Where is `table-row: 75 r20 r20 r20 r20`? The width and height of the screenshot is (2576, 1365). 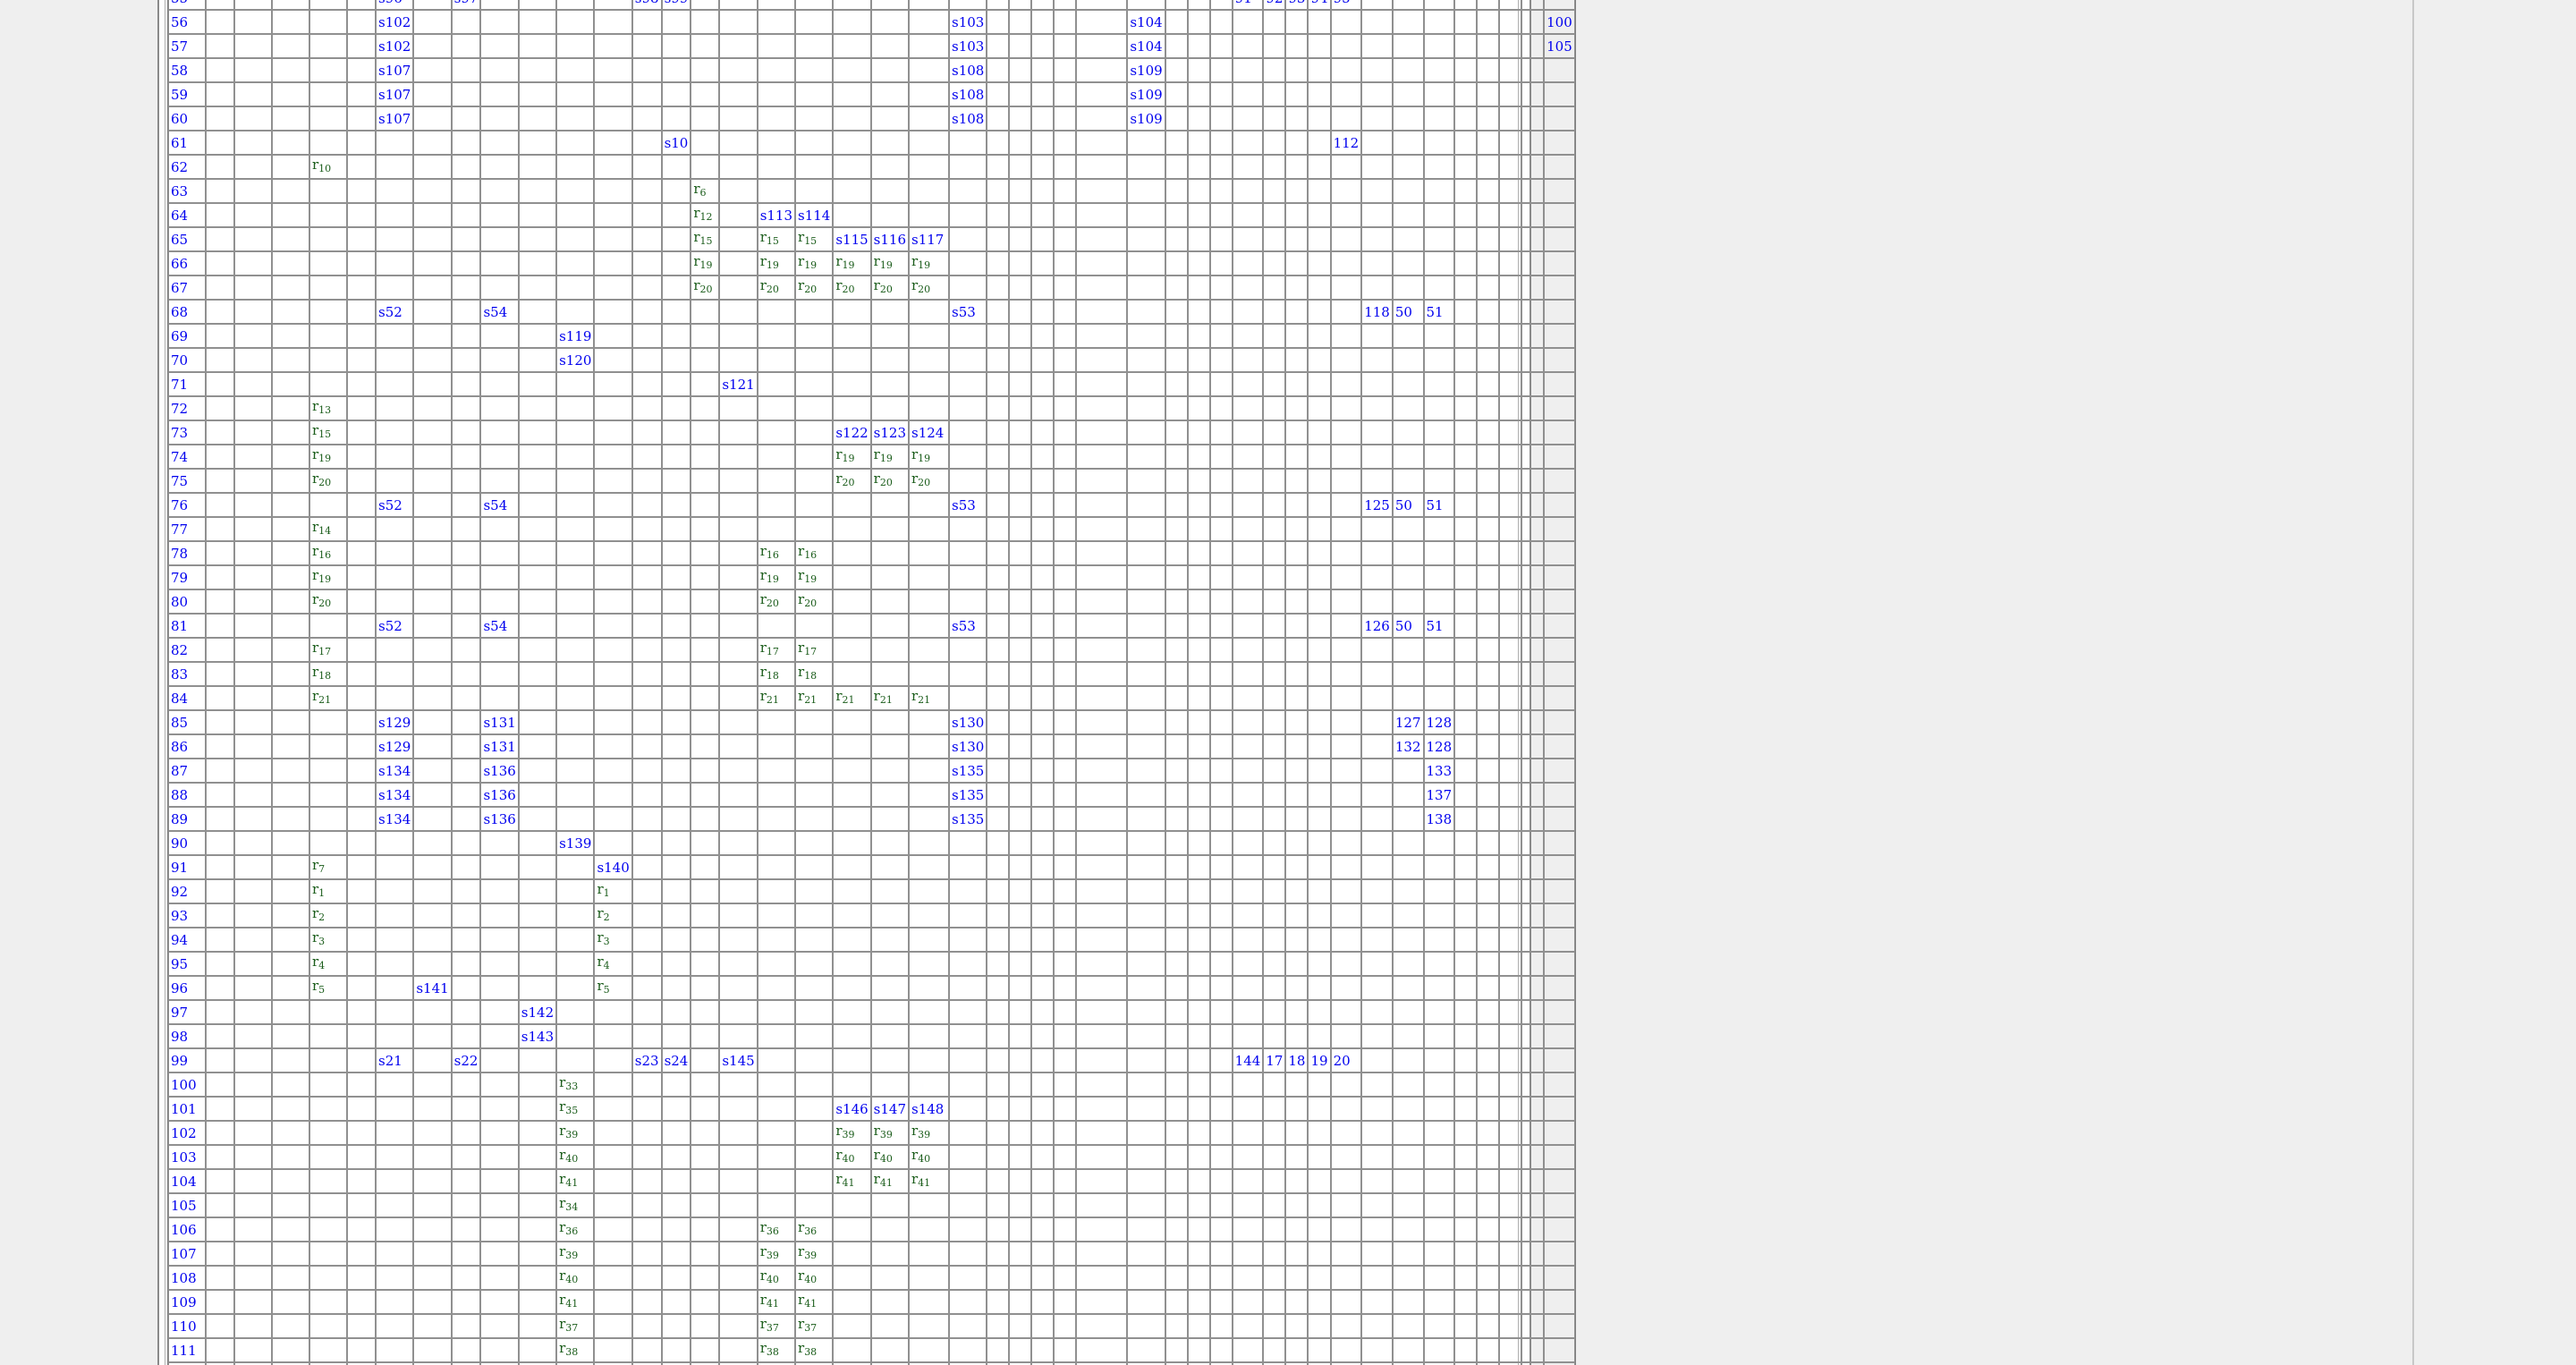
table-row: 75 r20 r20 r20 r20 is located at coordinates (871, 481).